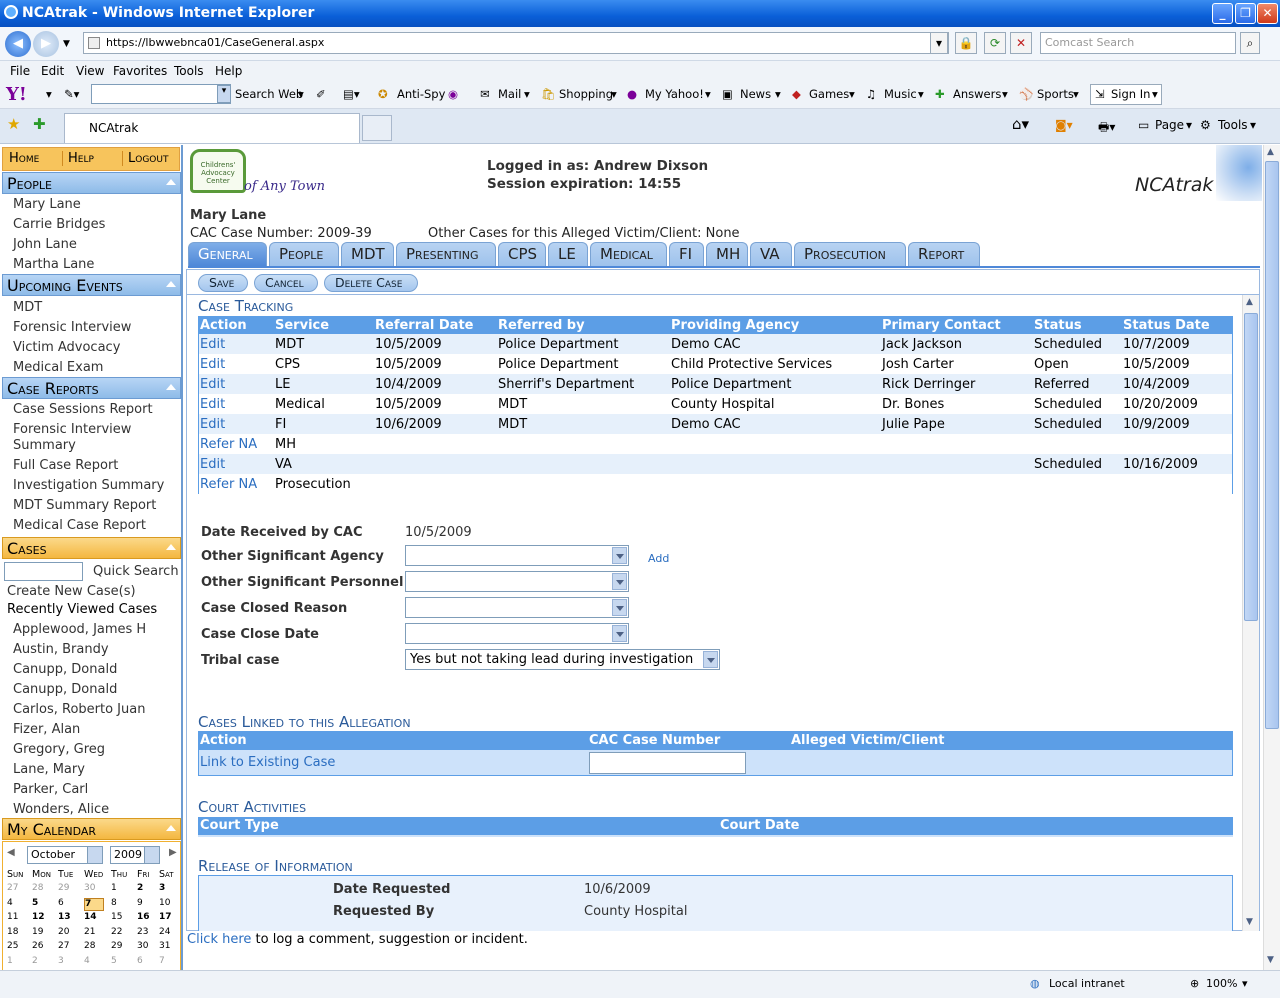 The image size is (1280, 998). I want to click on messenger-icon: ◉, so click(453, 94).